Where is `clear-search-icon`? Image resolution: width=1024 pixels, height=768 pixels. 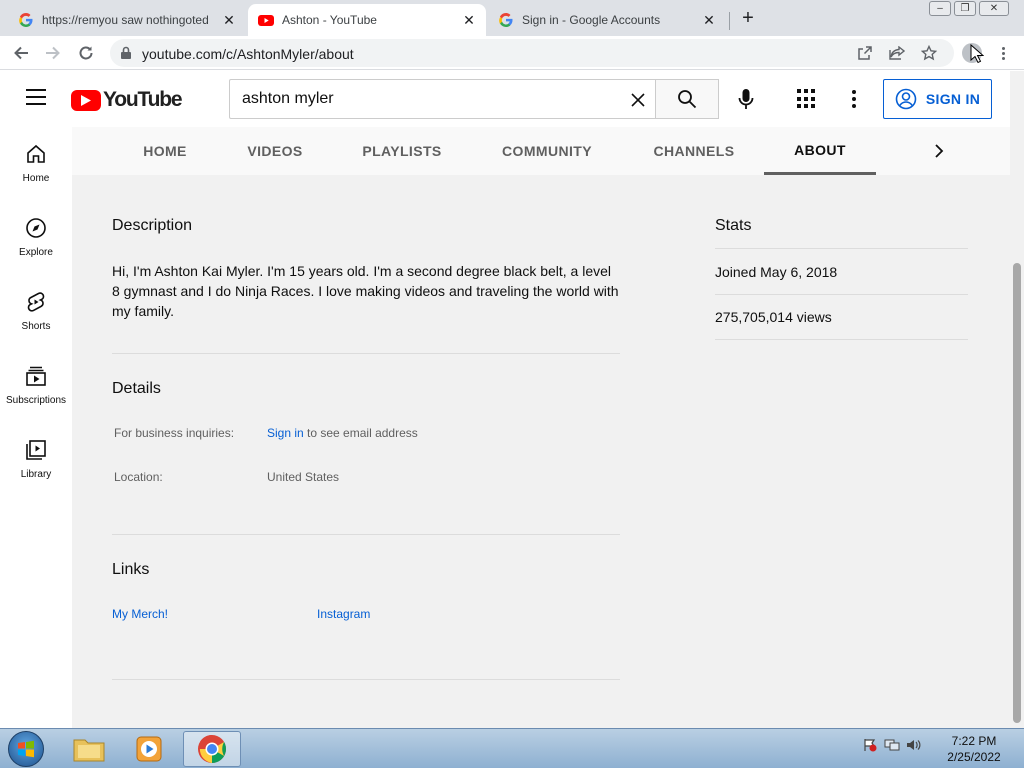 clear-search-icon is located at coordinates (638, 100).